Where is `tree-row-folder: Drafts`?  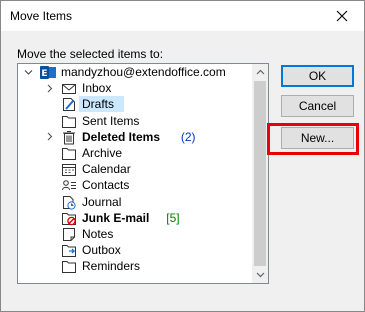 tree-row-folder: Drafts is located at coordinates (135, 104).